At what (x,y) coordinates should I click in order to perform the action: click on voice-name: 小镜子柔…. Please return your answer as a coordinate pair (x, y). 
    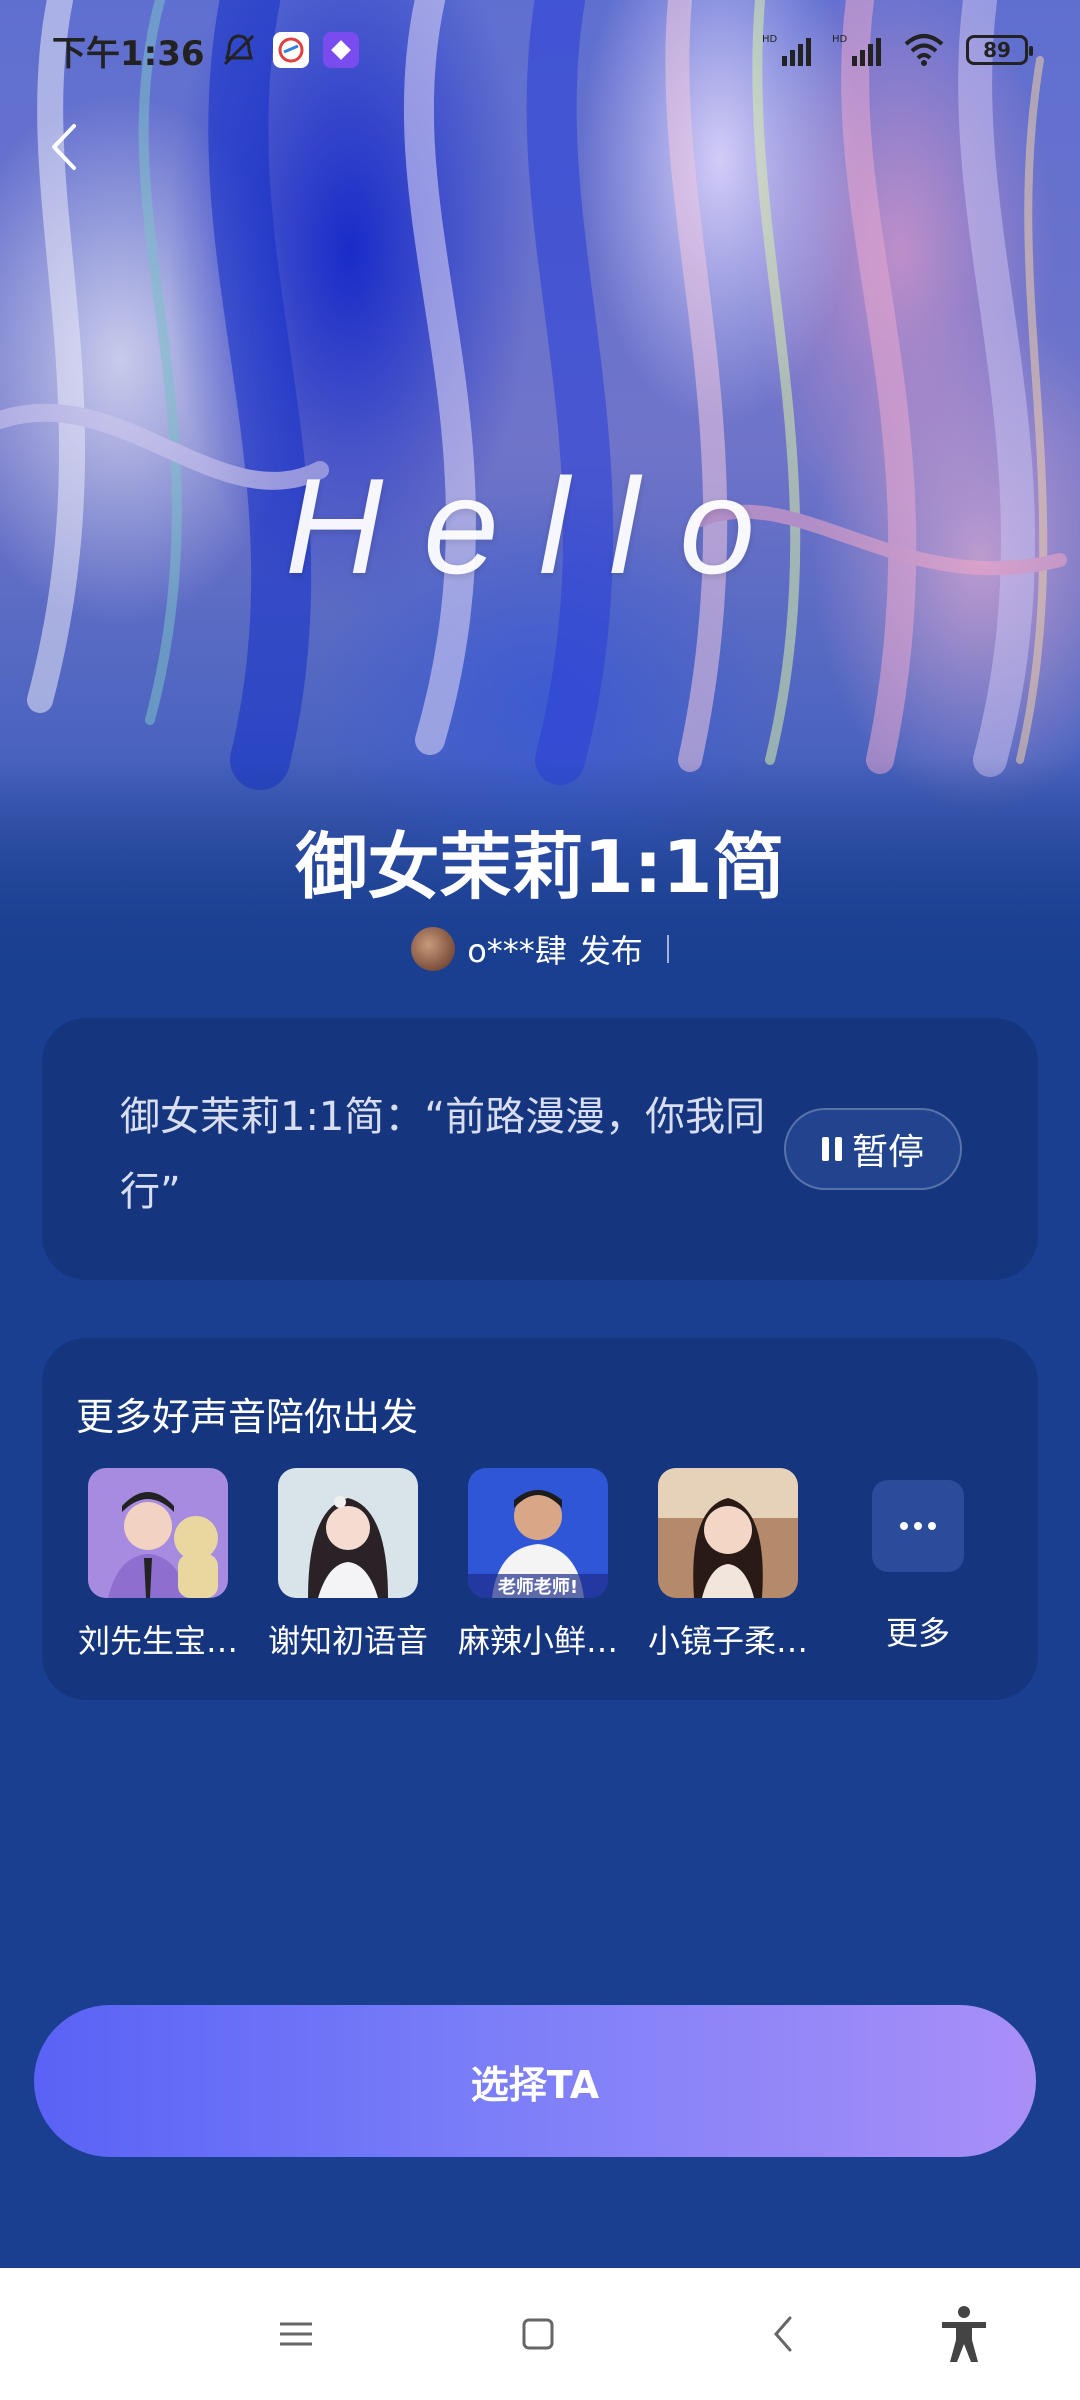
    Looking at the image, I should click on (727, 1641).